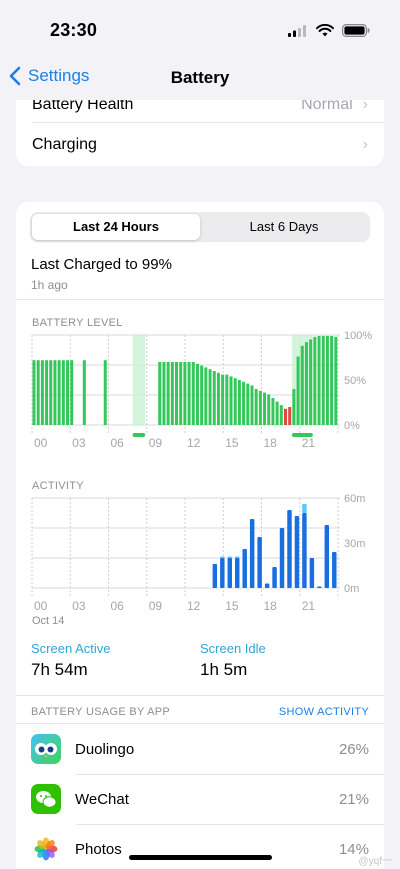  What do you see at coordinates (200, 857) in the screenshot?
I see `home-indicator` at bounding box center [200, 857].